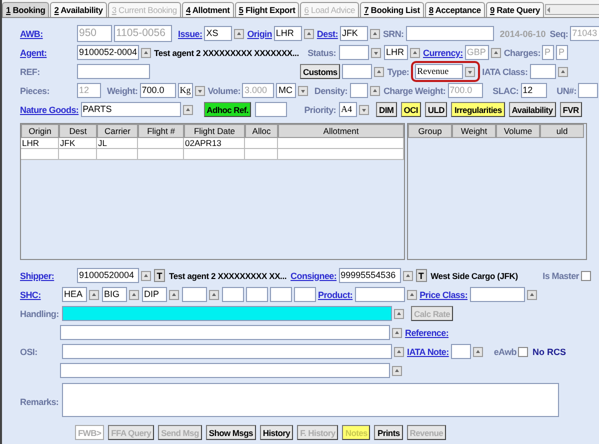  What do you see at coordinates (154, 294) in the screenshot?
I see `input-field: DIP` at bounding box center [154, 294].